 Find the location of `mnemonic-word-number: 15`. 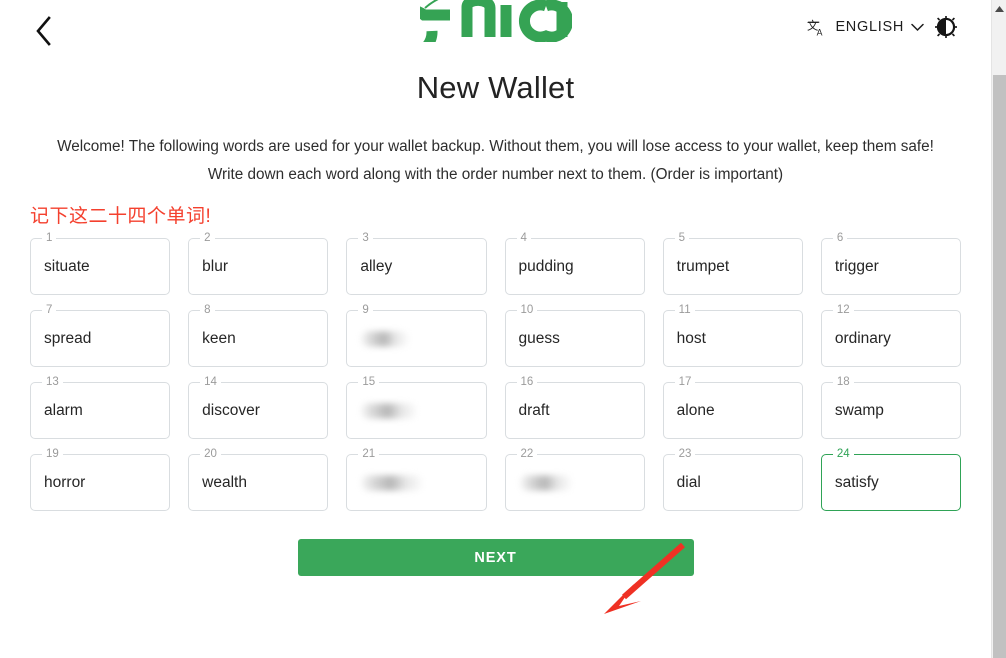

mnemonic-word-number: 15 is located at coordinates (369, 382).